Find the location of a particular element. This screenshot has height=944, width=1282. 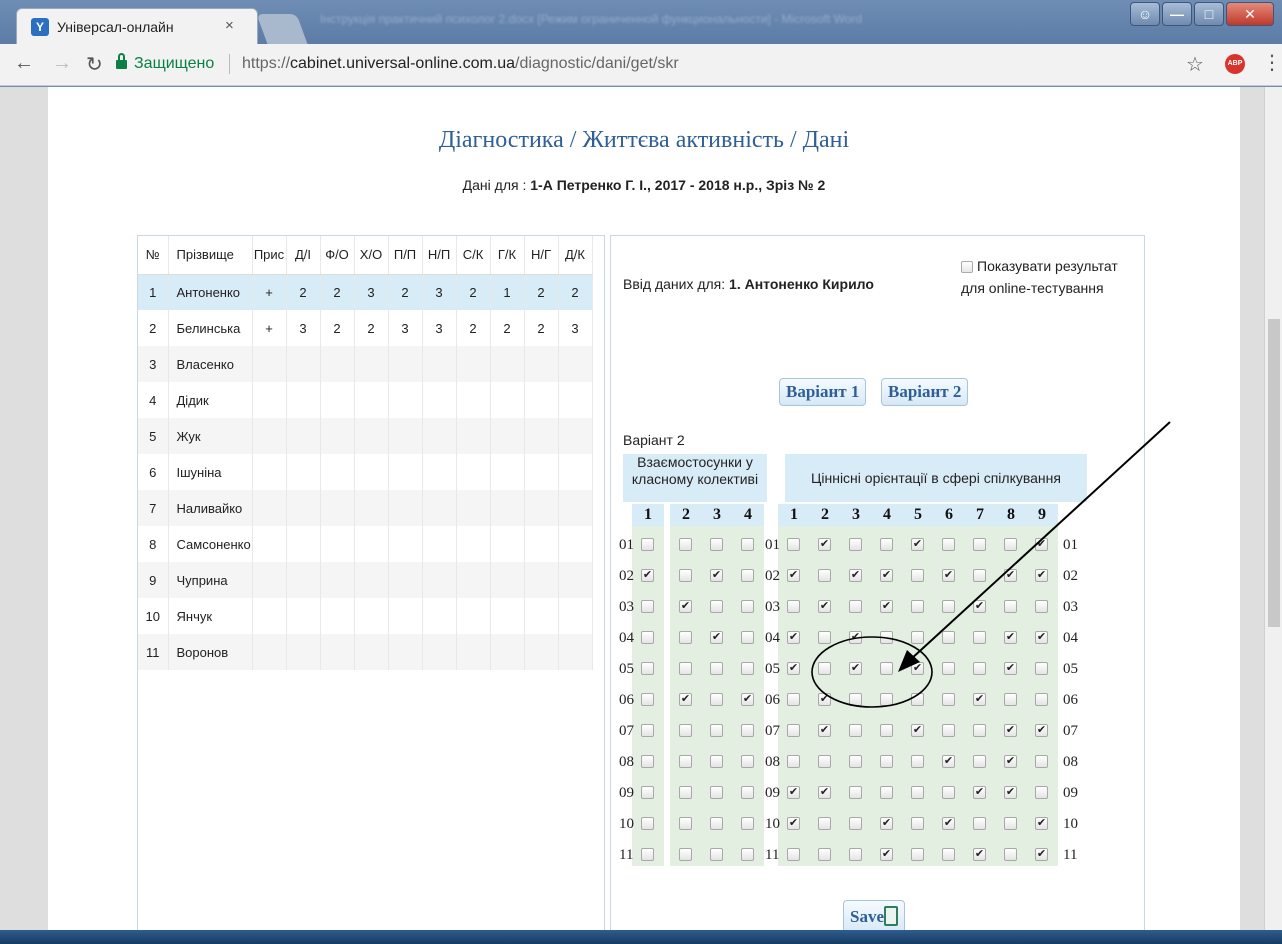

show-result-checkbox is located at coordinates (967, 267).